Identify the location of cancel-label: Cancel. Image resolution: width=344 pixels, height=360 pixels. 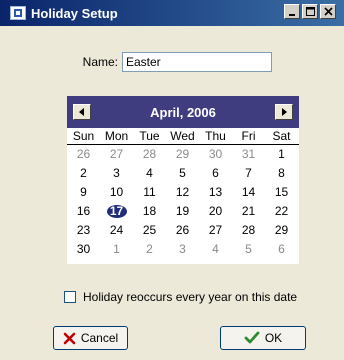
(99, 338).